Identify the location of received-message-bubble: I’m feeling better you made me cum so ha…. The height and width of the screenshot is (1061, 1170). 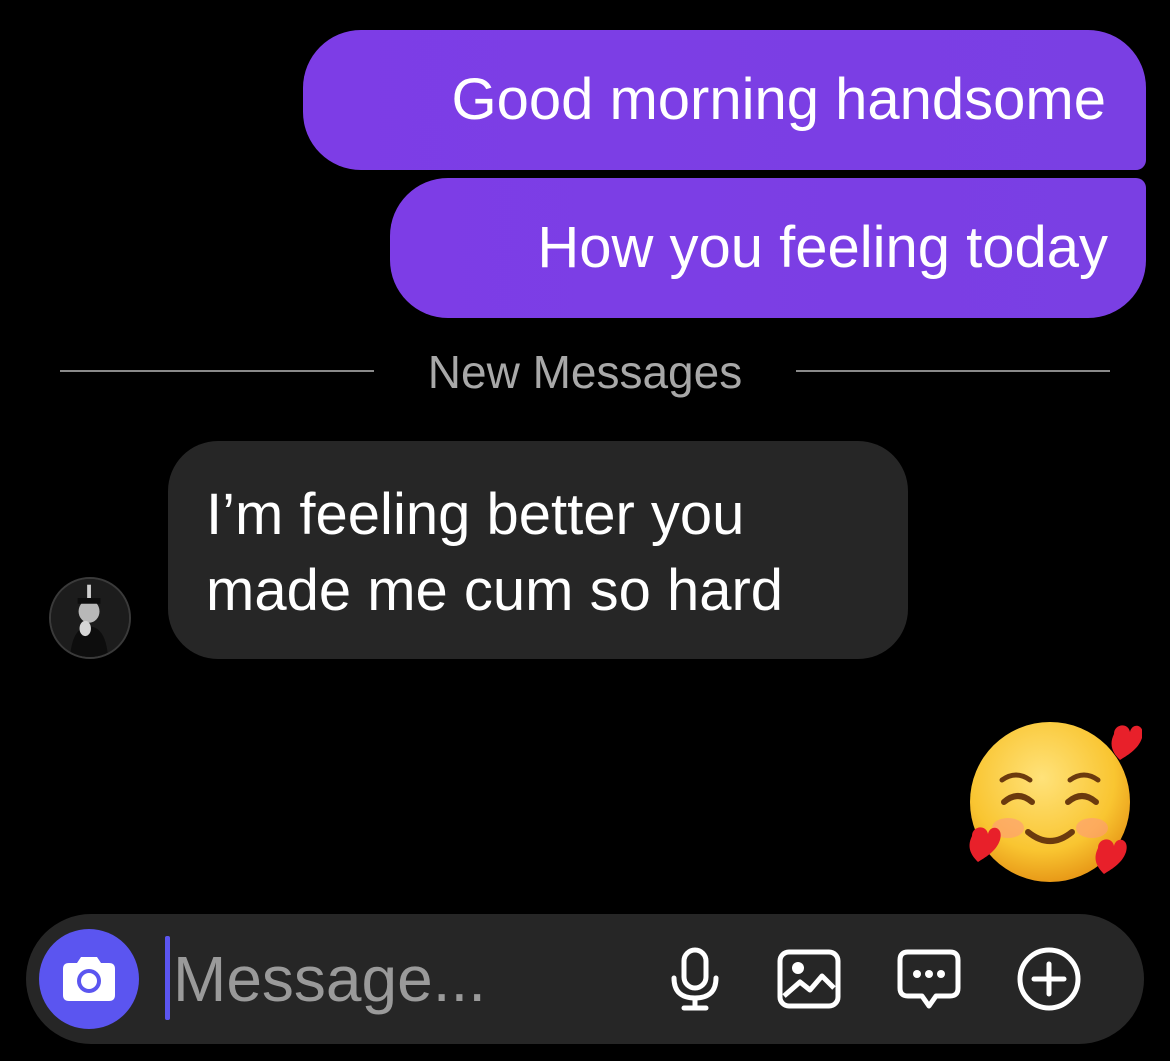
(538, 550).